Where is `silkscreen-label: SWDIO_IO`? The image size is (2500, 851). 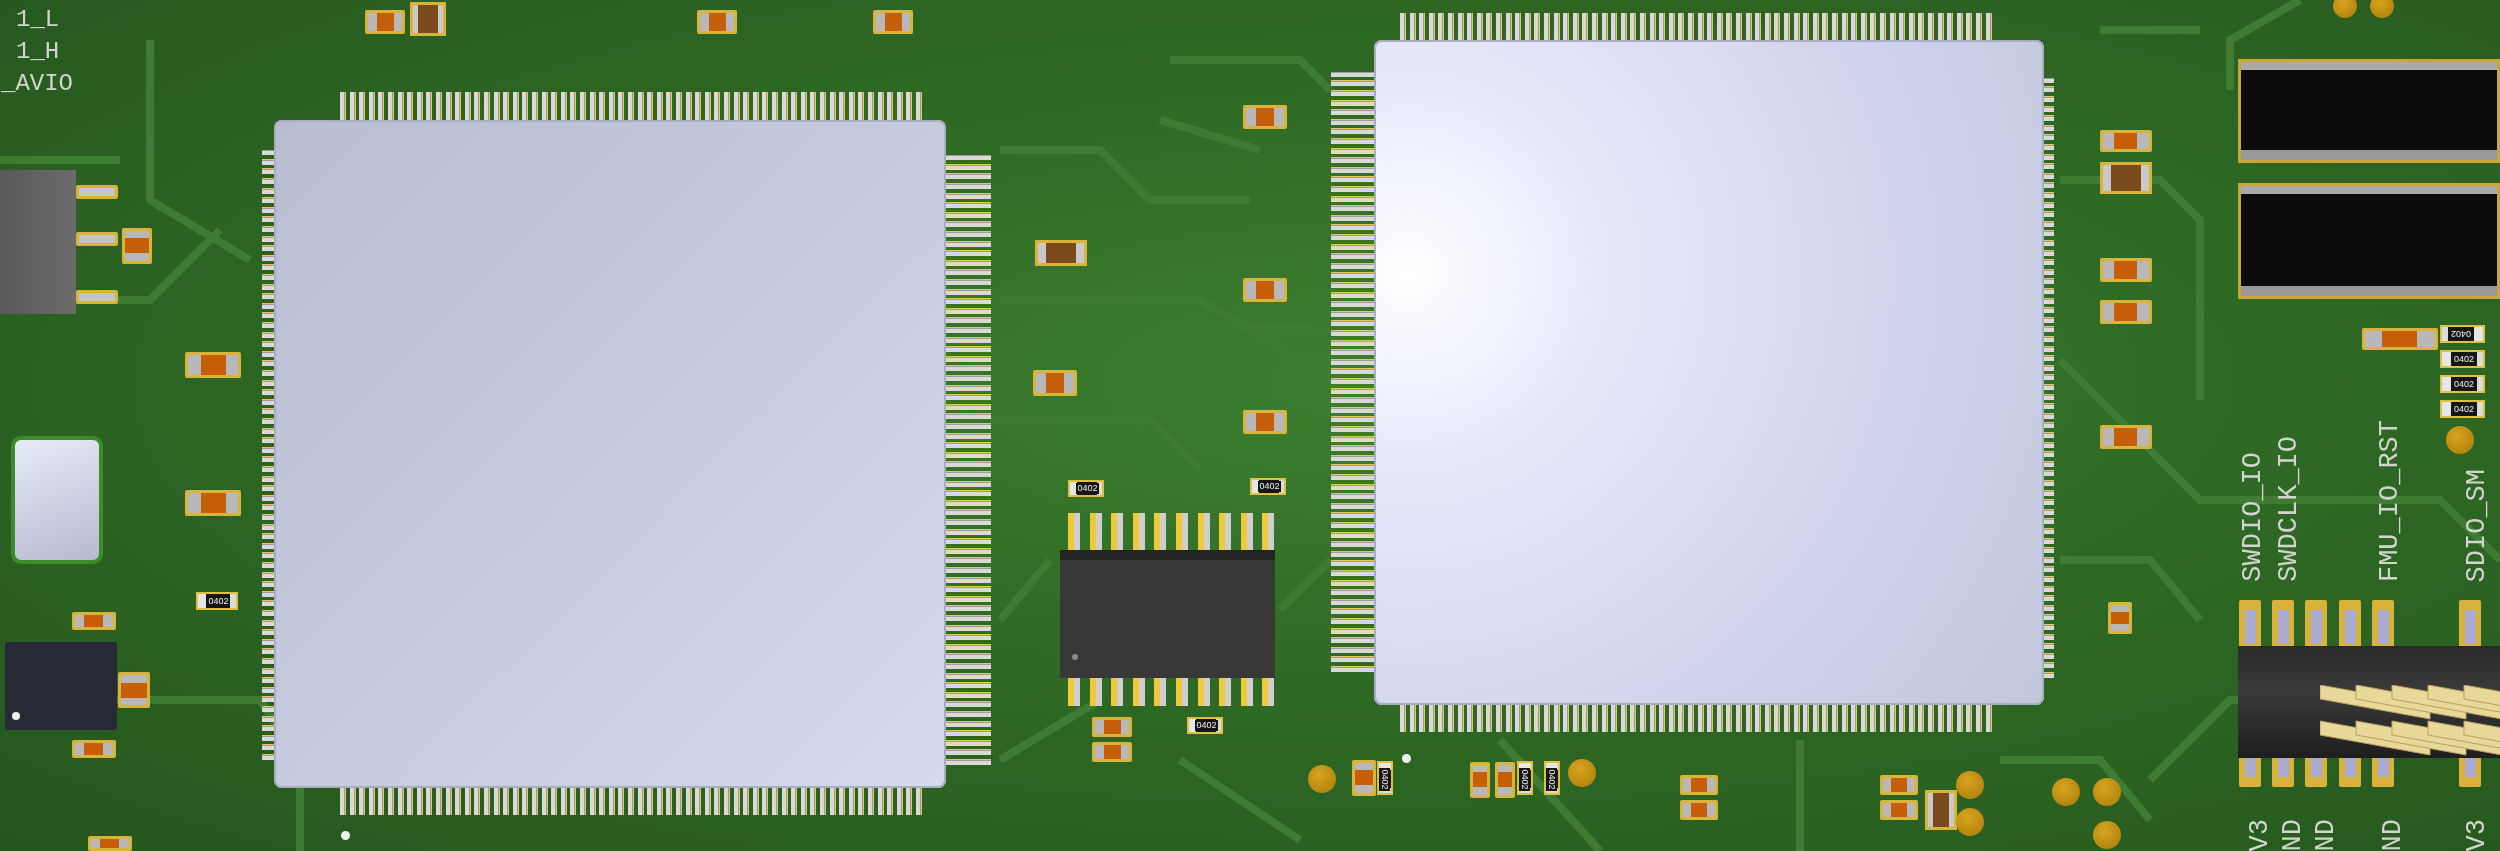 silkscreen-label: SWDIO_IO is located at coordinates (2253, 517).